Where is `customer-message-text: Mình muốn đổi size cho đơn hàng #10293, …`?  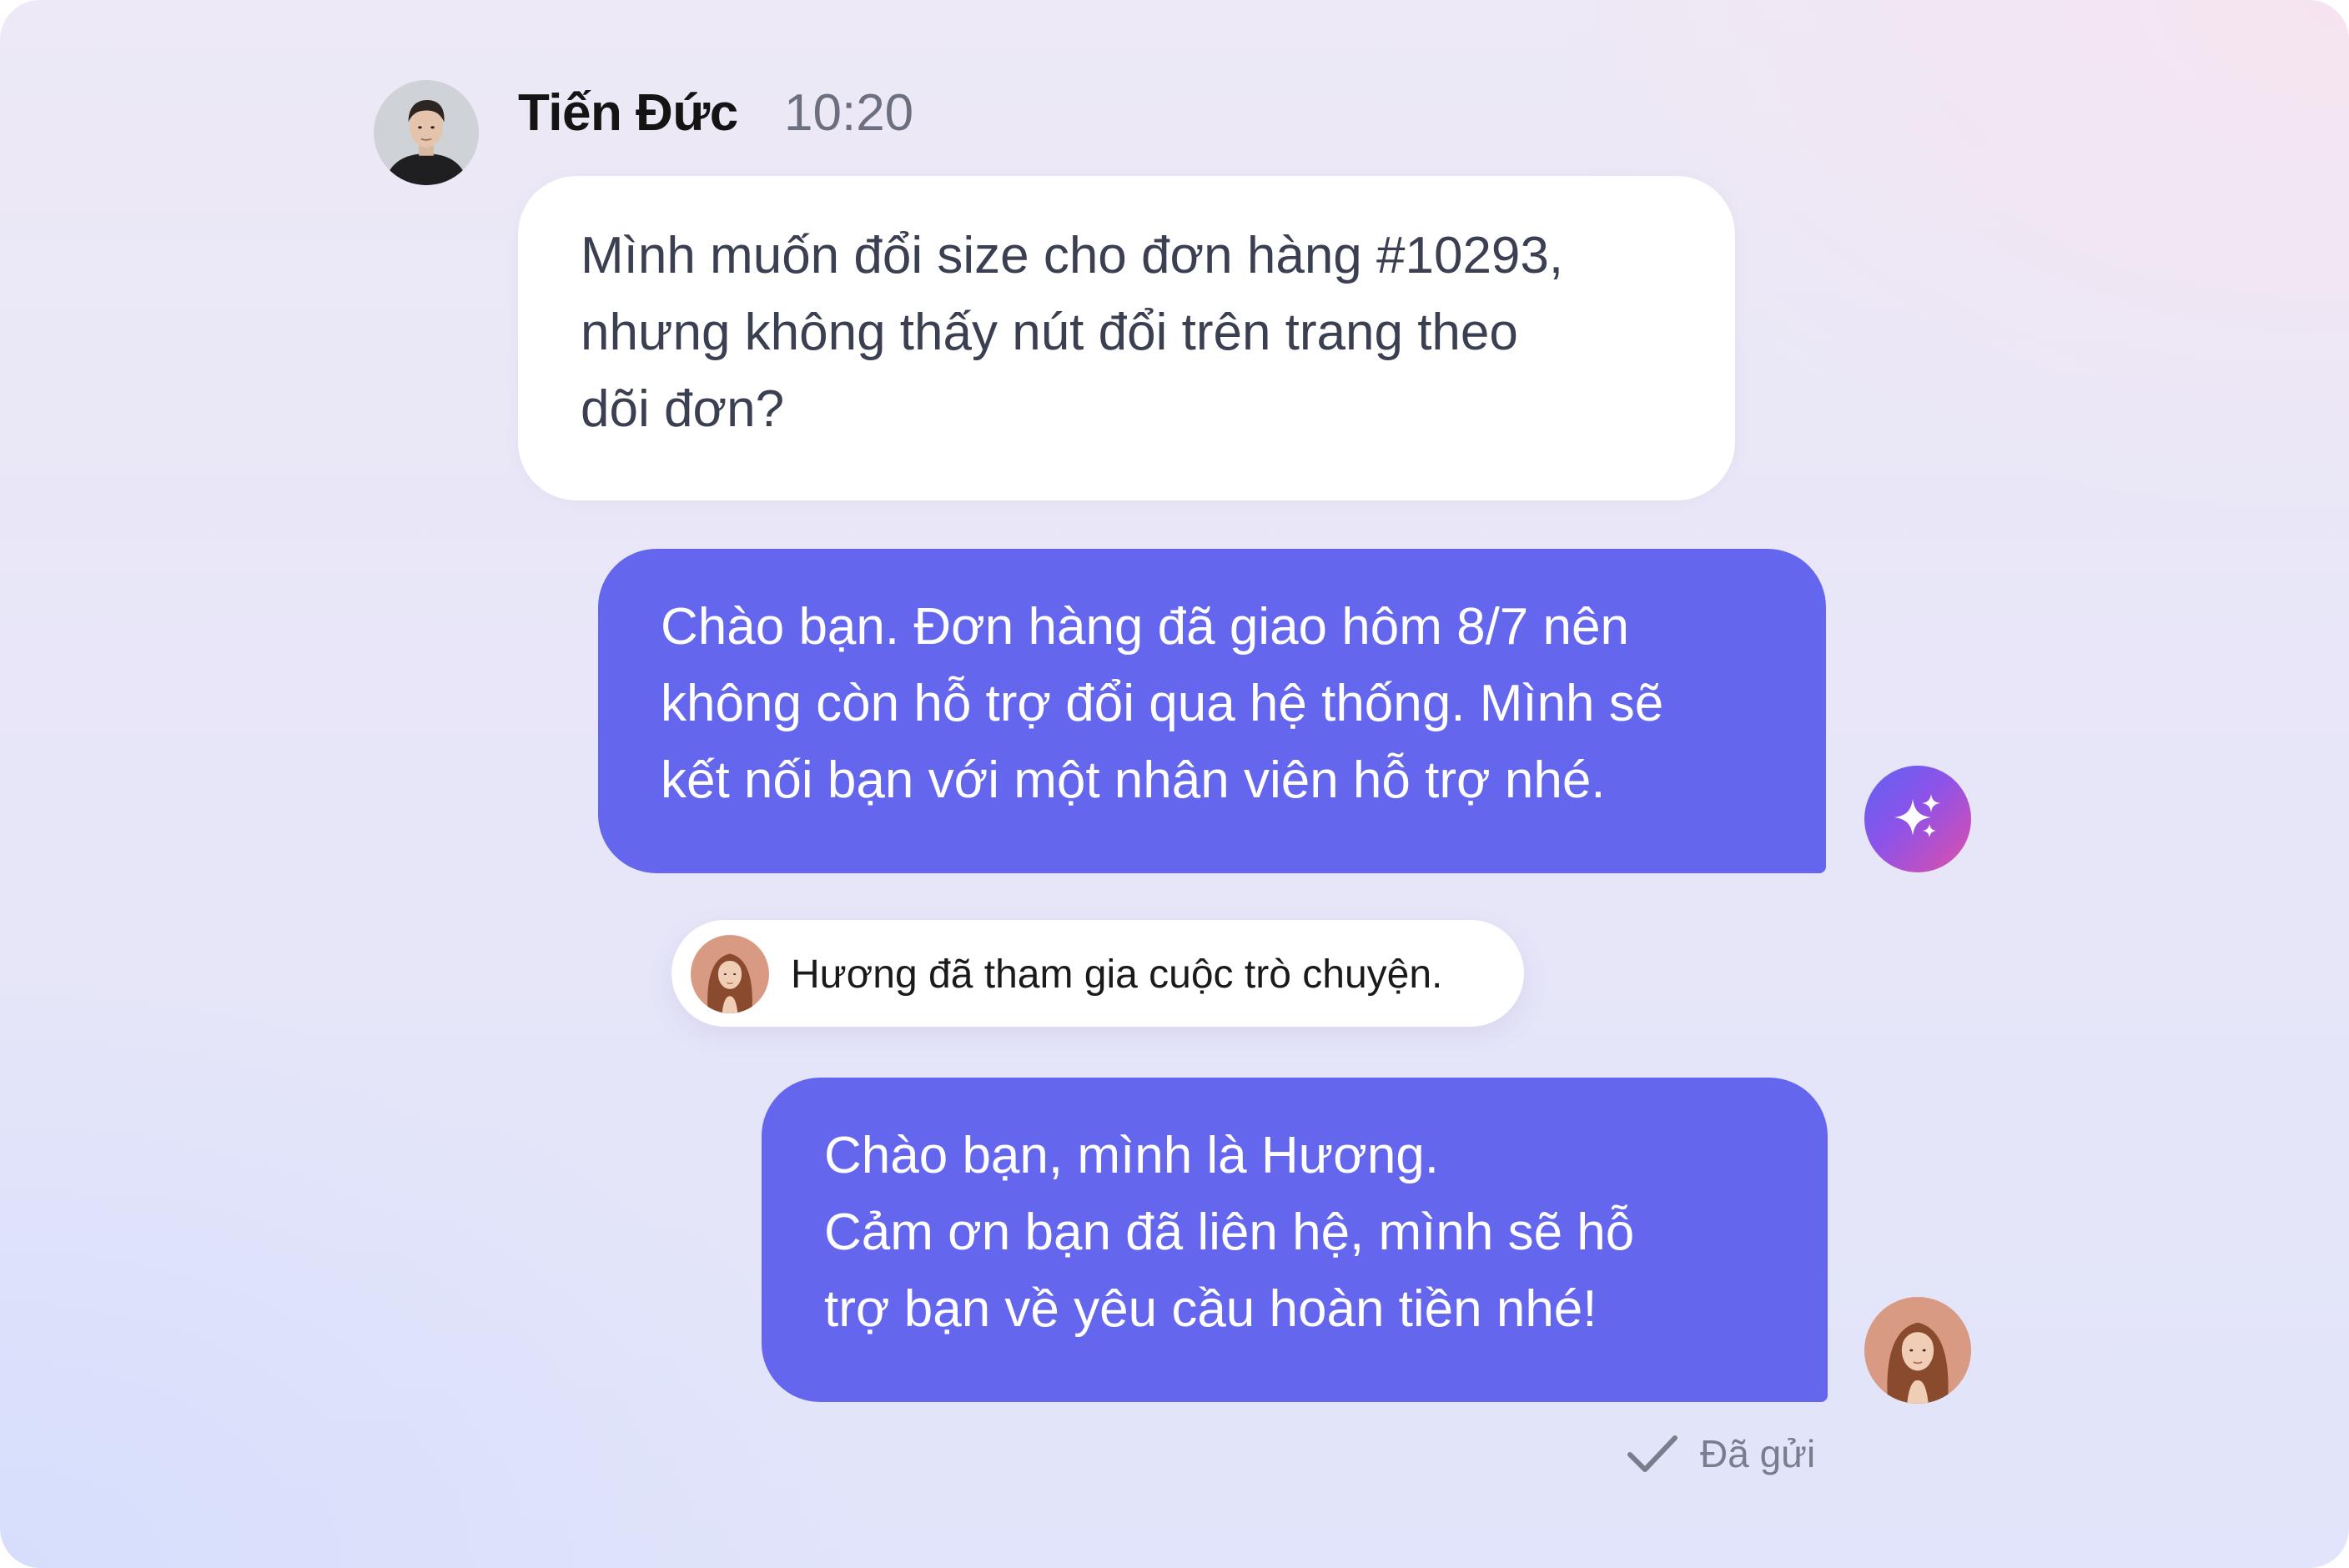 customer-message-text: Mình muốn đổi size cho đơn hàng #10293, … is located at coordinates (1072, 332).